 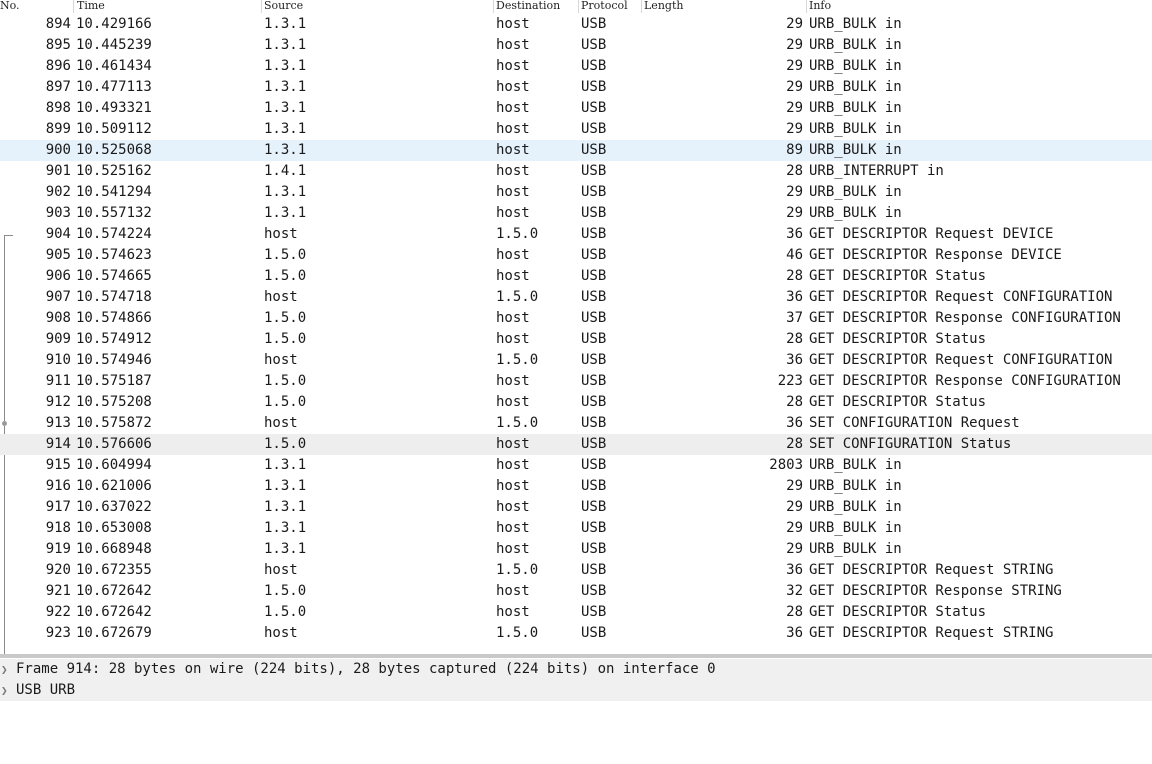 I want to click on packet-info: GET DESCRIPTOR Status, so click(x=898, y=612).